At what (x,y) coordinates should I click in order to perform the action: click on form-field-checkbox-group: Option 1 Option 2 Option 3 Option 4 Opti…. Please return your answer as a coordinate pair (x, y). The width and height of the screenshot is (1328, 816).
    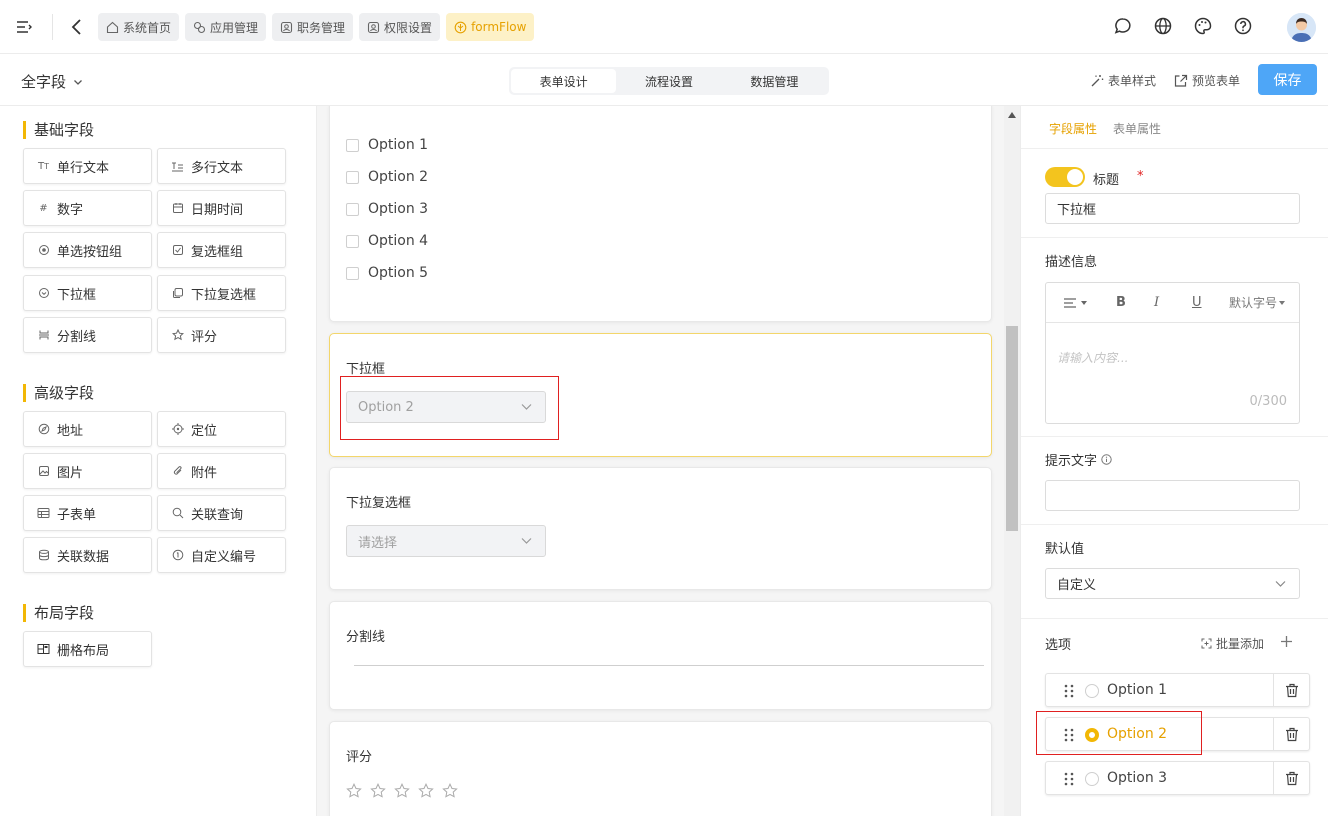
    Looking at the image, I should click on (660, 214).